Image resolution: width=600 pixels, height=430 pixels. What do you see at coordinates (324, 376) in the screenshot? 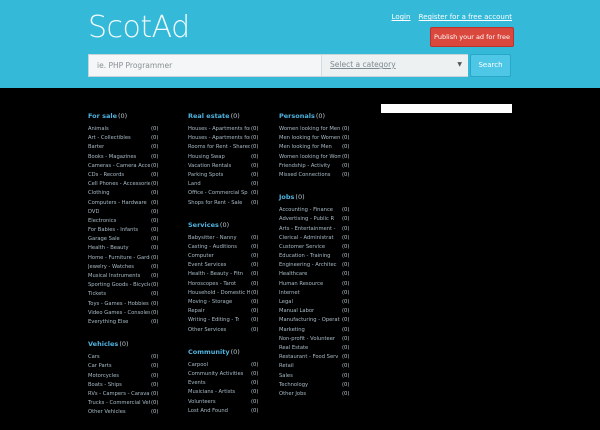
I see `subcategory-link: Sales (0)` at bounding box center [324, 376].